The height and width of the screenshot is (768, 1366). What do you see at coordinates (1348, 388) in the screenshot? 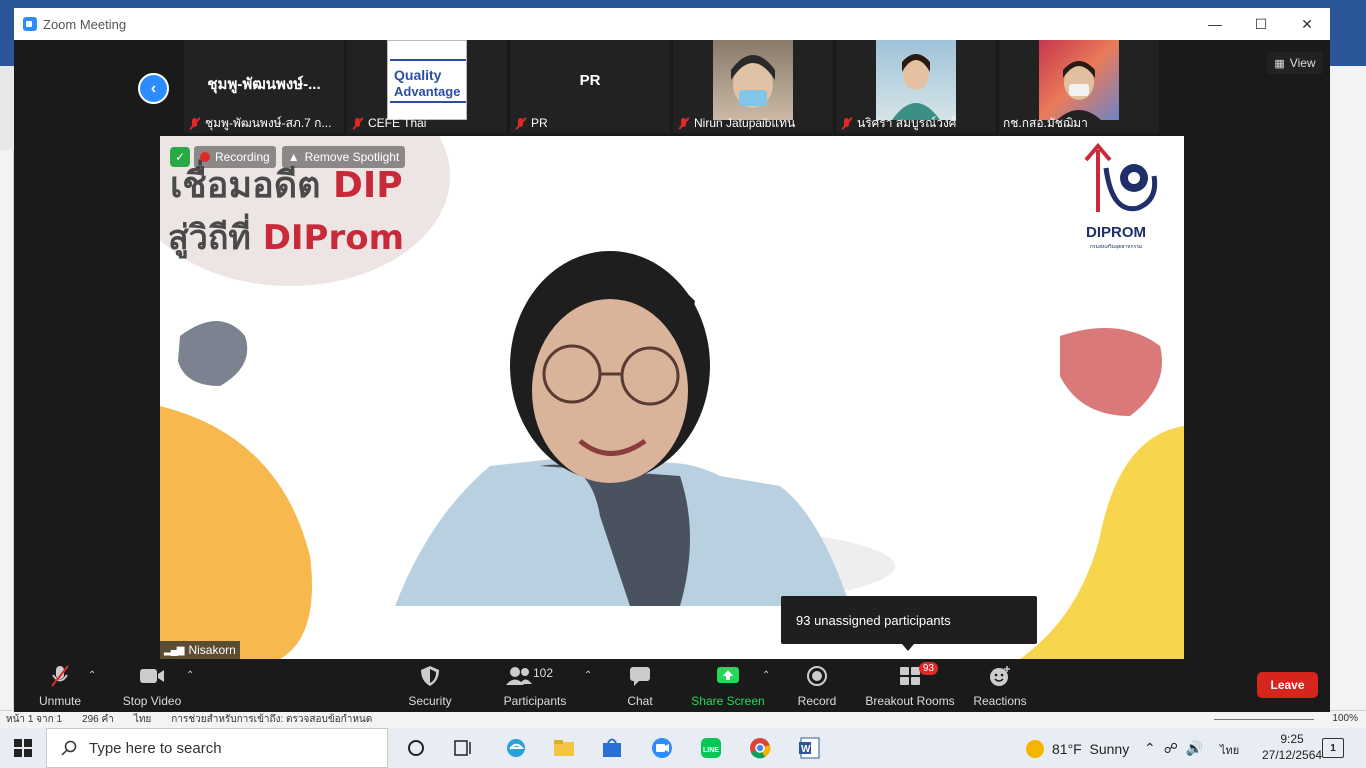
I see `word-scrollbar` at bounding box center [1348, 388].